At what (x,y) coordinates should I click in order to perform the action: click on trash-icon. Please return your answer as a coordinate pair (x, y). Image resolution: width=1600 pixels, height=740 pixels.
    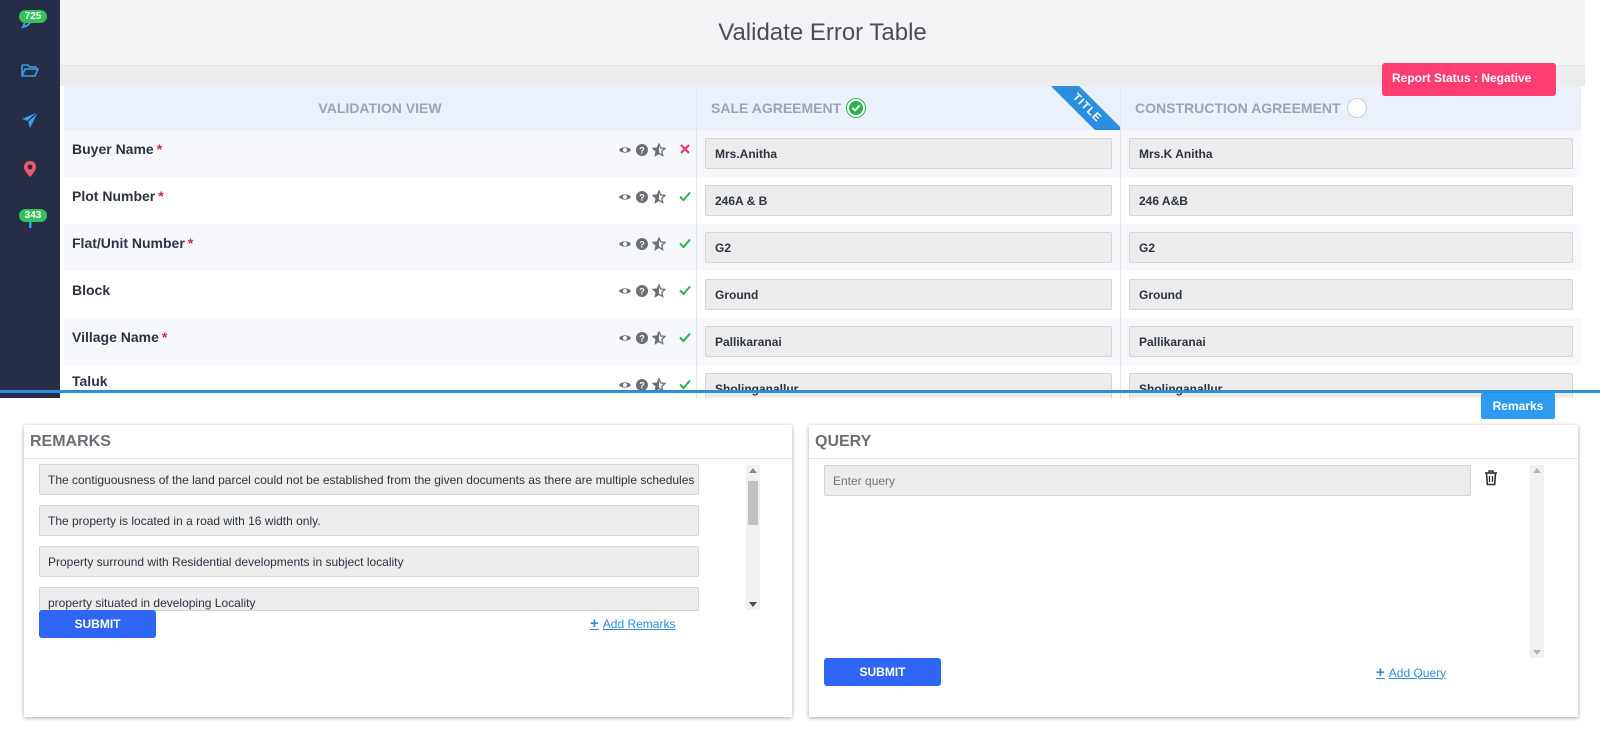
    Looking at the image, I should click on (1491, 480).